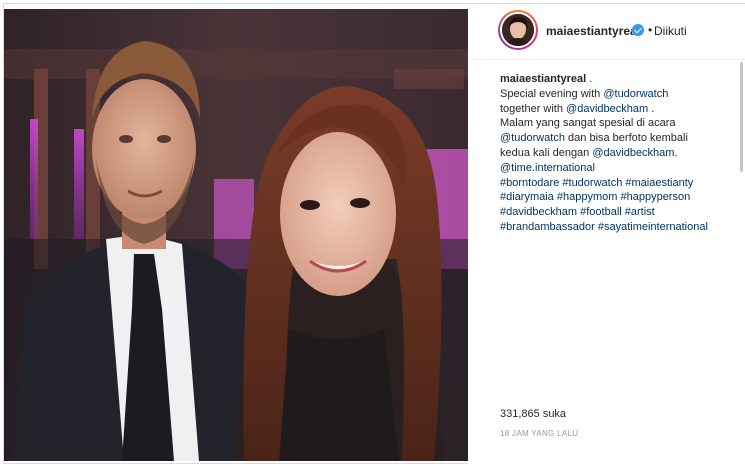  I want to click on caption-text: dan bisa berfoto kembali, so click(626, 138).